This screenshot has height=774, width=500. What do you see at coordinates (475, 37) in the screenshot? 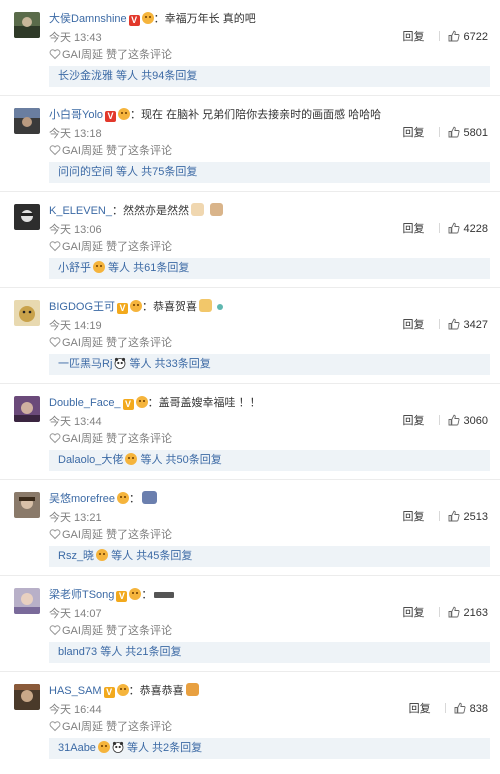
I see `like-count: 6722` at bounding box center [475, 37].